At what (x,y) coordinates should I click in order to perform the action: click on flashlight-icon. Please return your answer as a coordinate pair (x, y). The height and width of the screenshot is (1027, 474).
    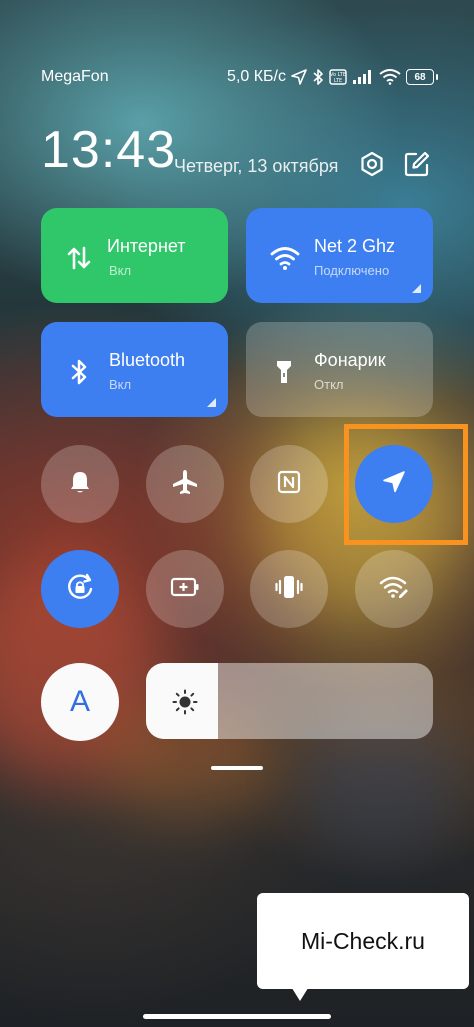
    Looking at the image, I should click on (284, 372).